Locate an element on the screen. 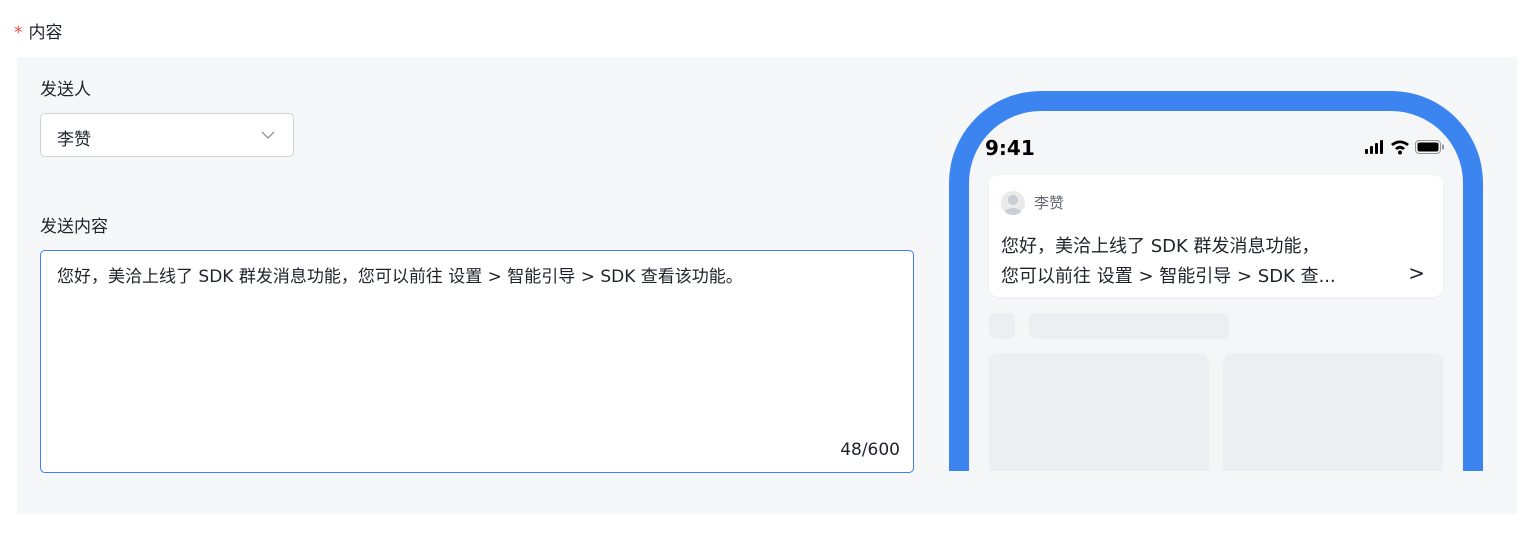 Image resolution: width=1536 pixels, height=546 pixels. sender-select: 李赞 is located at coordinates (167, 135).